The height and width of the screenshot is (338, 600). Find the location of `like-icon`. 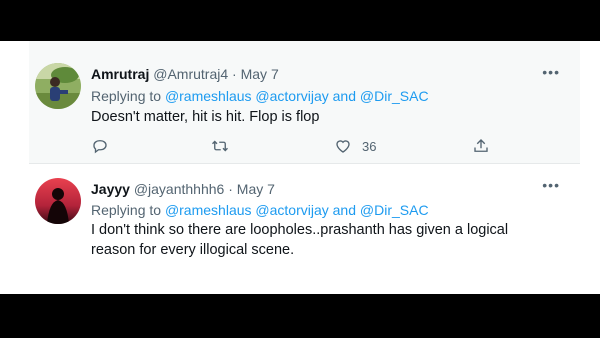

like-icon is located at coordinates (343, 146).